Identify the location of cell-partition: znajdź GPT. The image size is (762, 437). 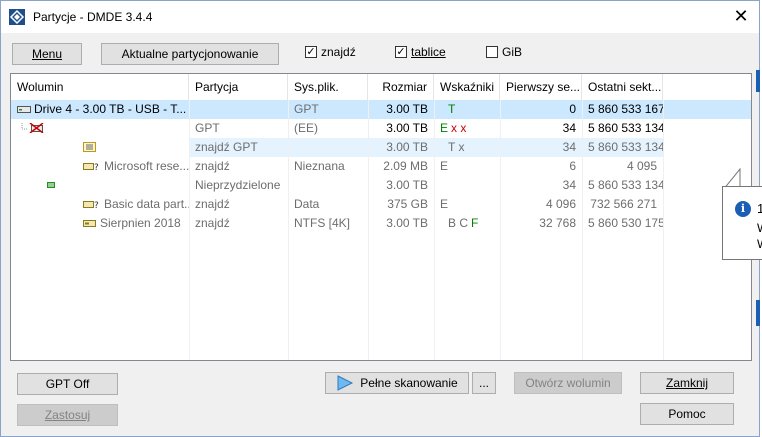
(238, 147).